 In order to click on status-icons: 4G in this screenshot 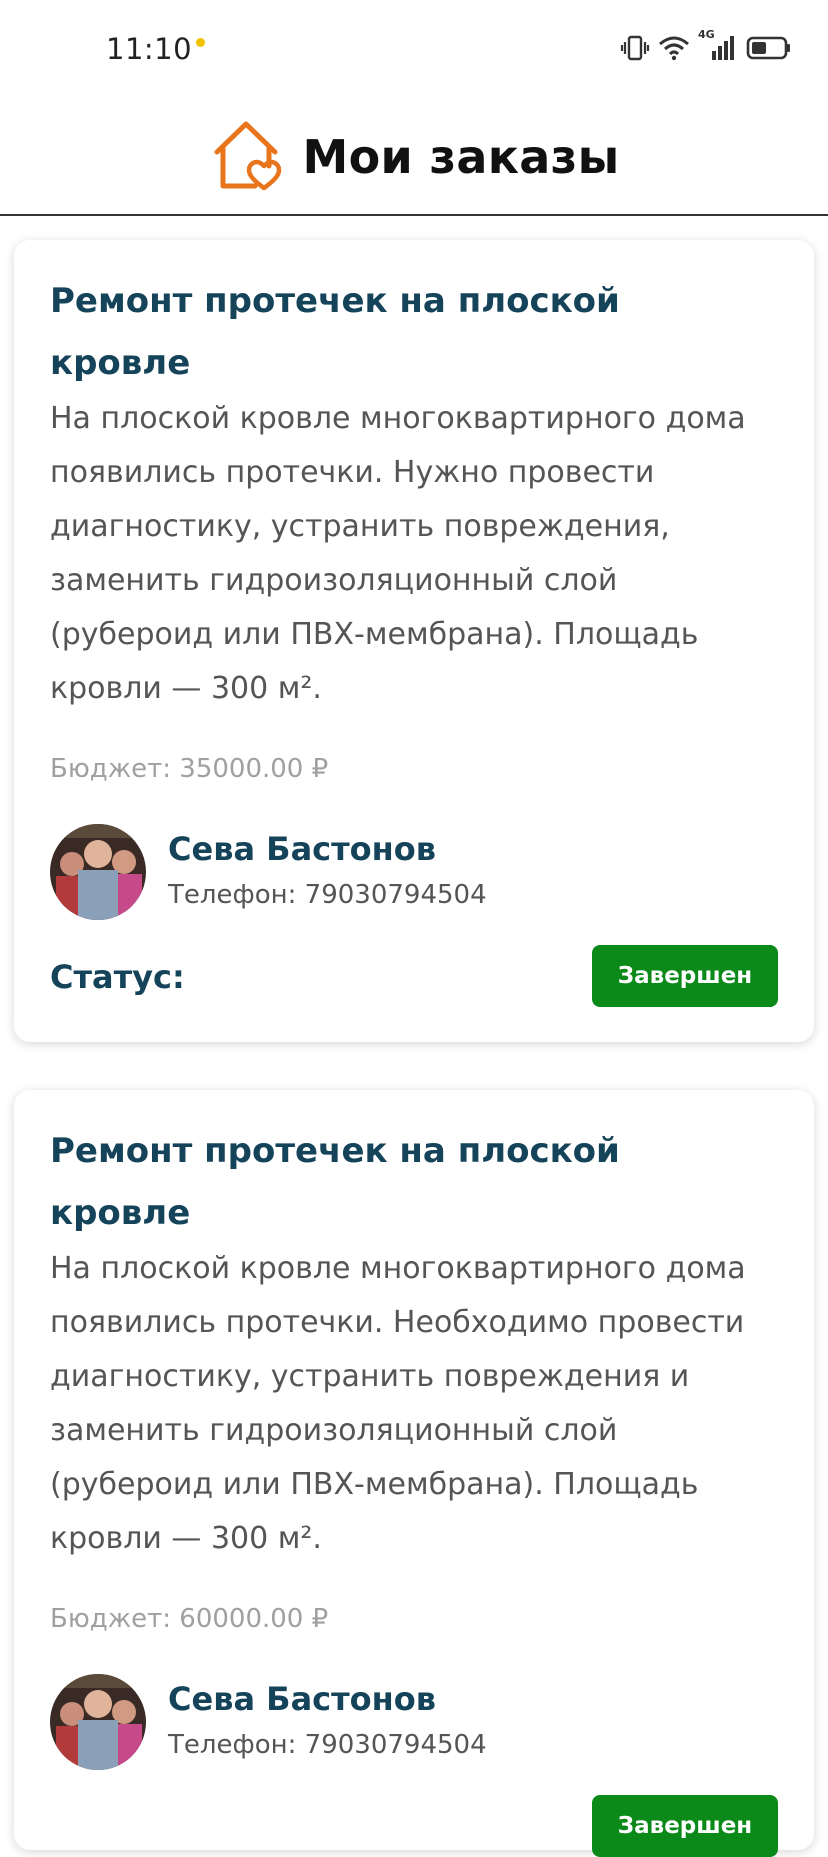, I will do `click(706, 45)`.